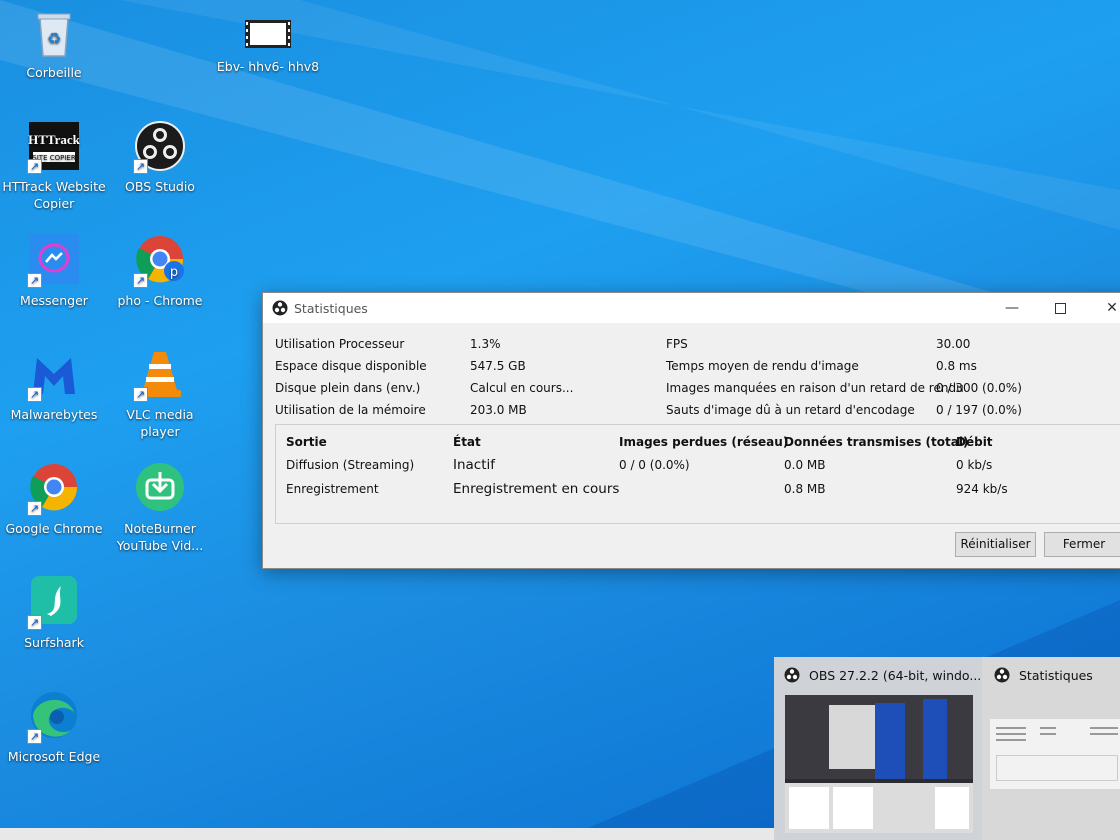 Image resolution: width=1120 pixels, height=840 pixels. Describe the element at coordinates (54, 756) in the screenshot. I see `desktop-icon-label: Microsoft Edge` at that location.